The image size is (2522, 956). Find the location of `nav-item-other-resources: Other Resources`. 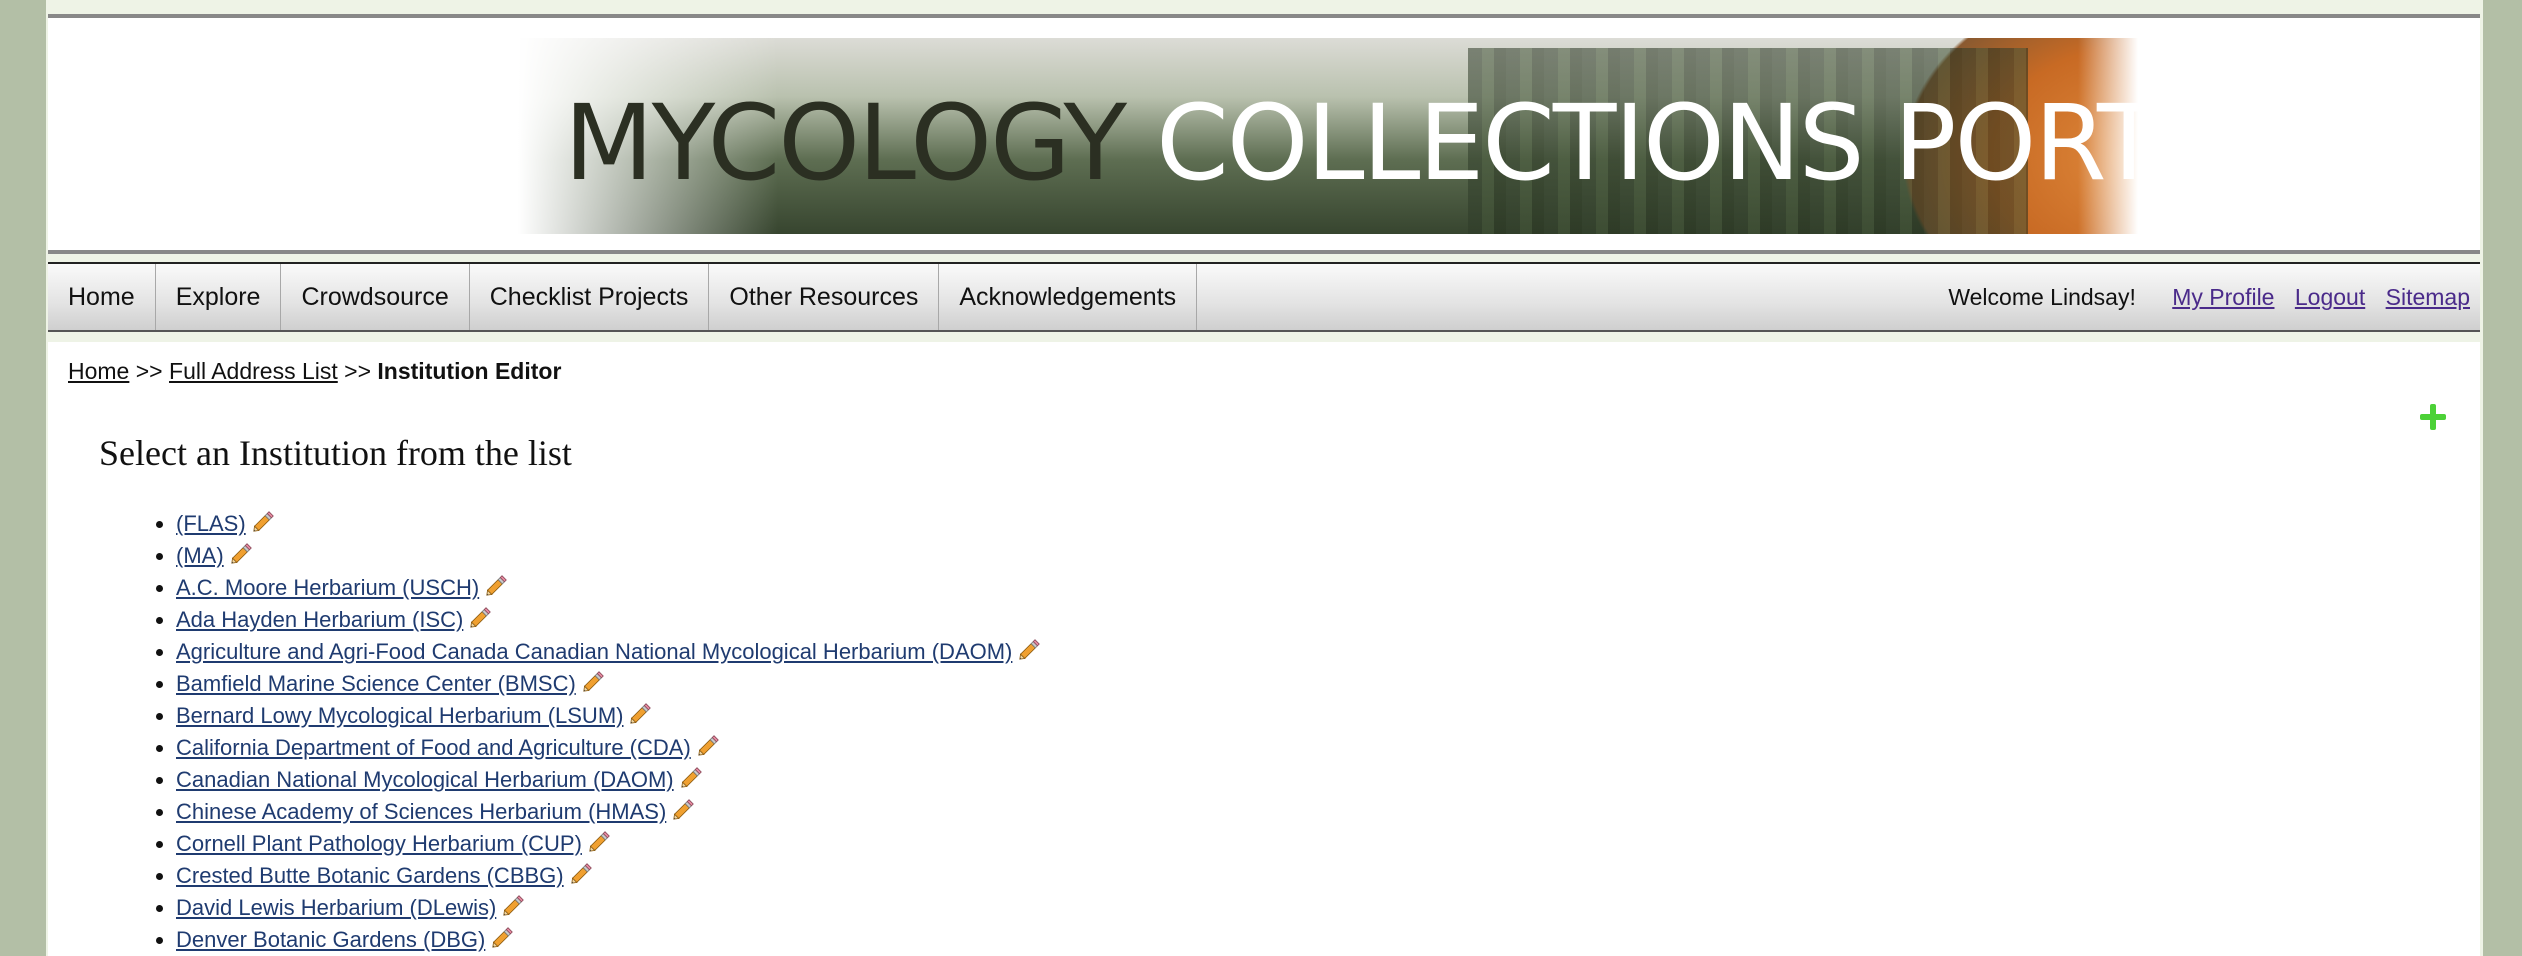

nav-item-other-resources: Other Resources is located at coordinates (824, 297).